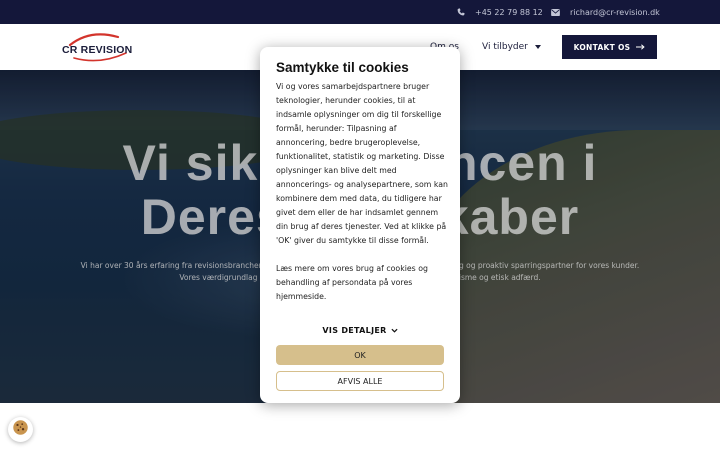 The height and width of the screenshot is (450, 720). What do you see at coordinates (97, 50) in the screenshot?
I see `logo-text: CR REVISION` at bounding box center [97, 50].